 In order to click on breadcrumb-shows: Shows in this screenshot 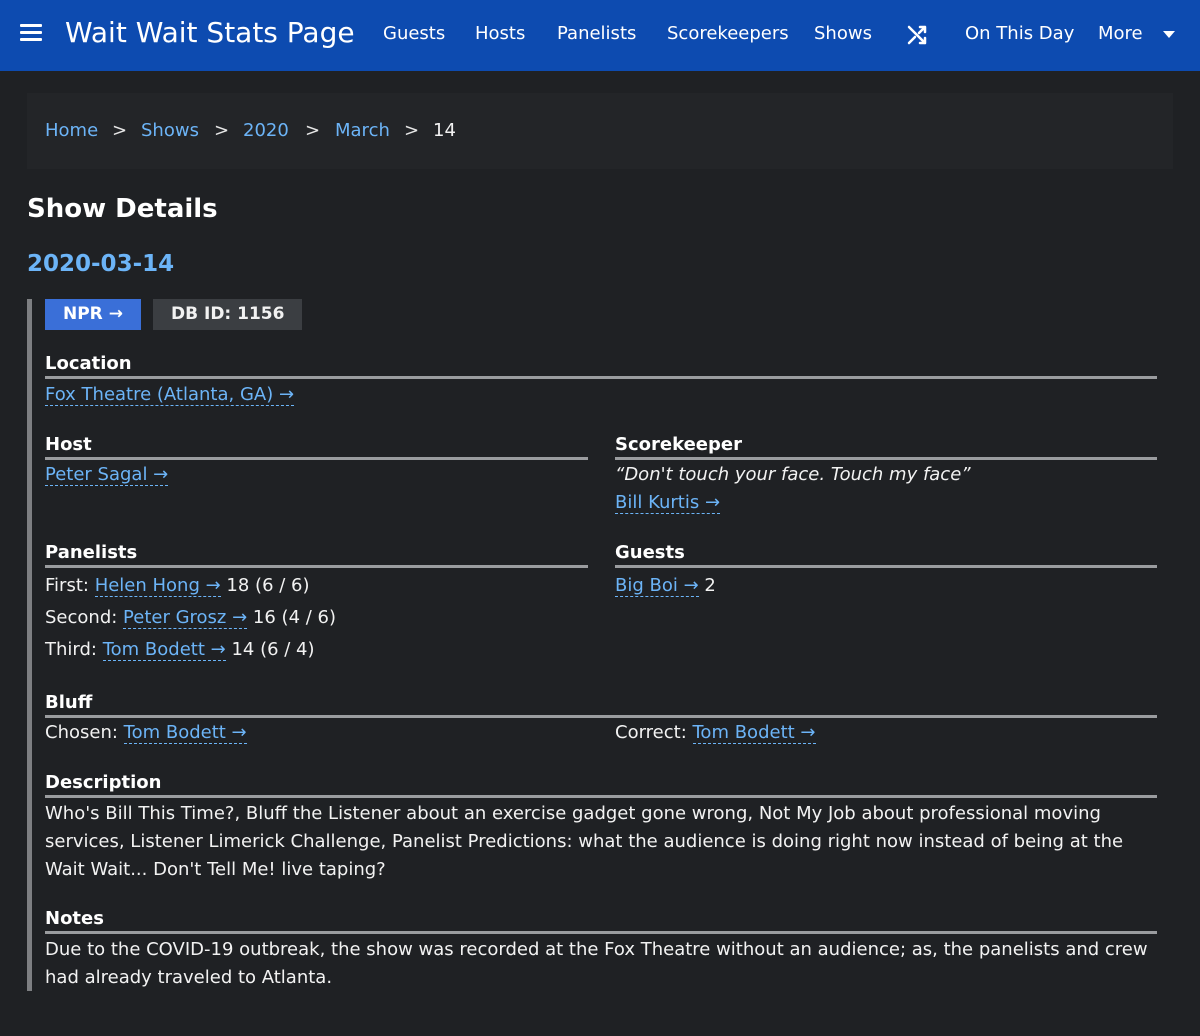, I will do `click(170, 130)`.